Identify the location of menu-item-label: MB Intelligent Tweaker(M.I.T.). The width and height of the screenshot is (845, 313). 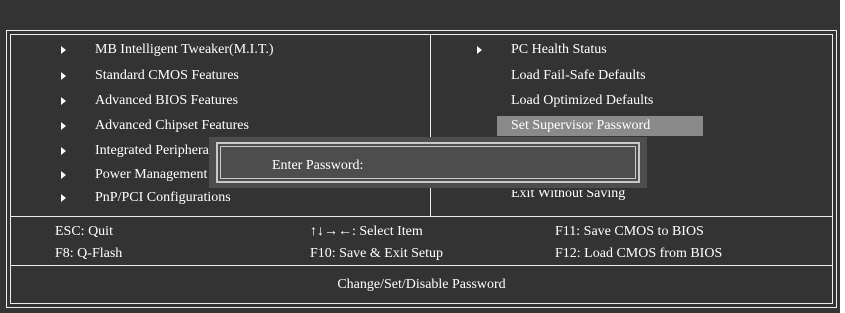
(184, 49).